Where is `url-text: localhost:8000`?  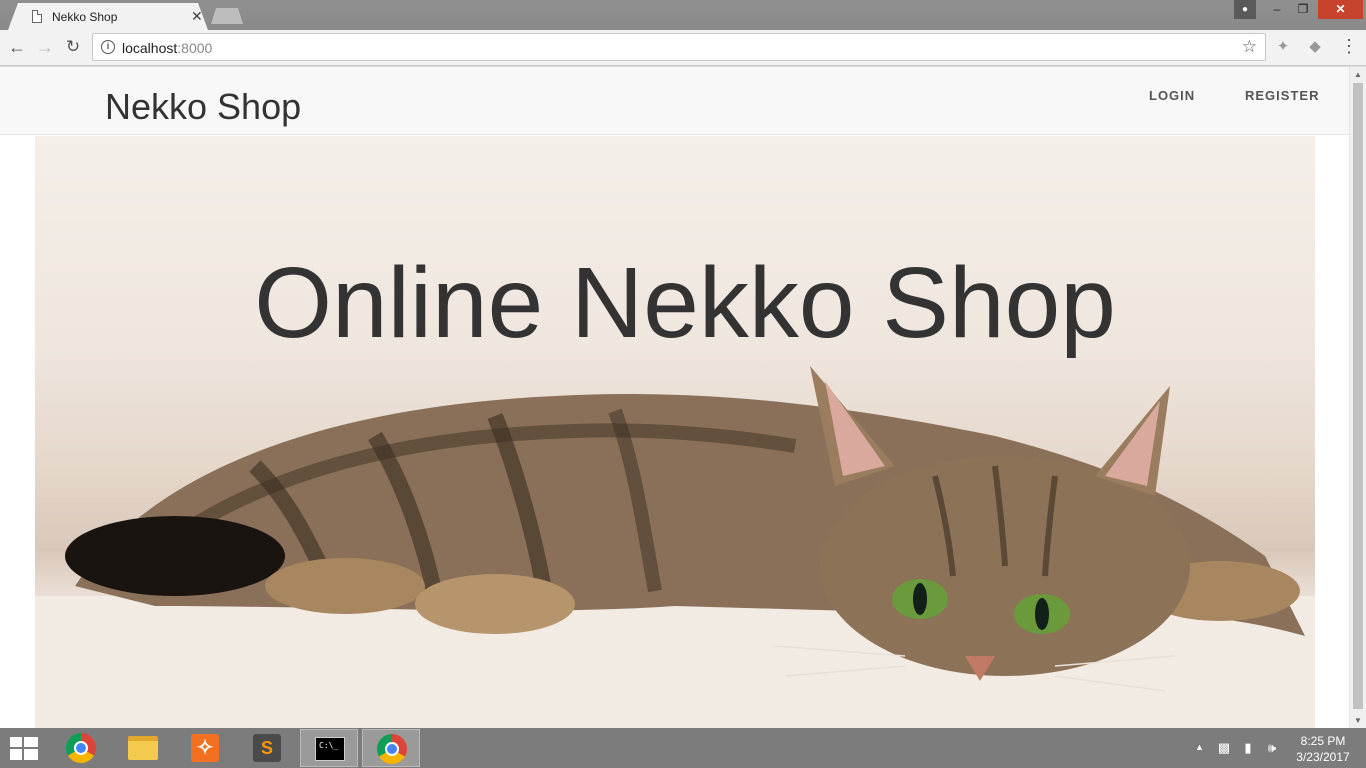 url-text: localhost:8000 is located at coordinates (167, 48).